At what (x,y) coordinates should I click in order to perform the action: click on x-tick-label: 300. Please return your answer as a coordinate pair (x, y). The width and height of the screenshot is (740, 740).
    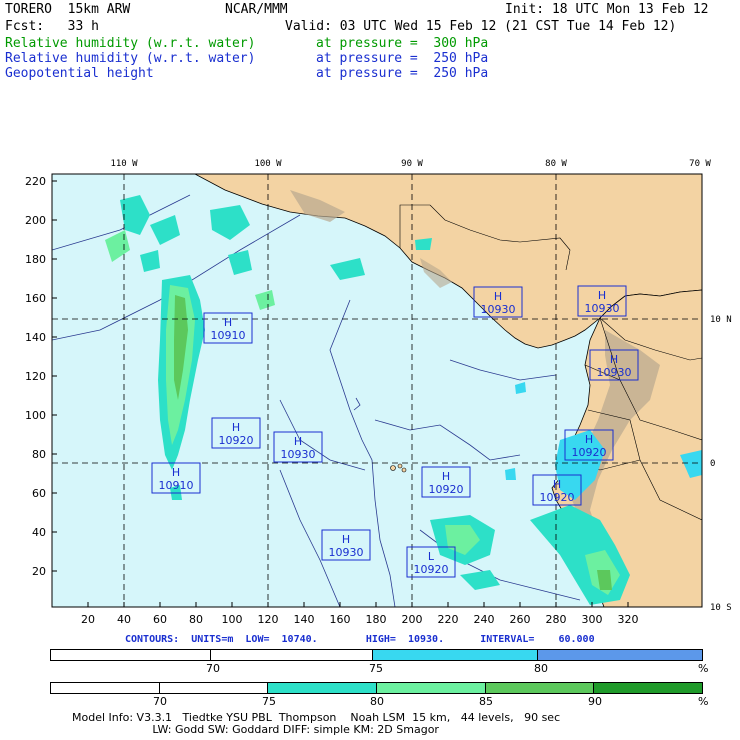
    Looking at the image, I should click on (592, 619).